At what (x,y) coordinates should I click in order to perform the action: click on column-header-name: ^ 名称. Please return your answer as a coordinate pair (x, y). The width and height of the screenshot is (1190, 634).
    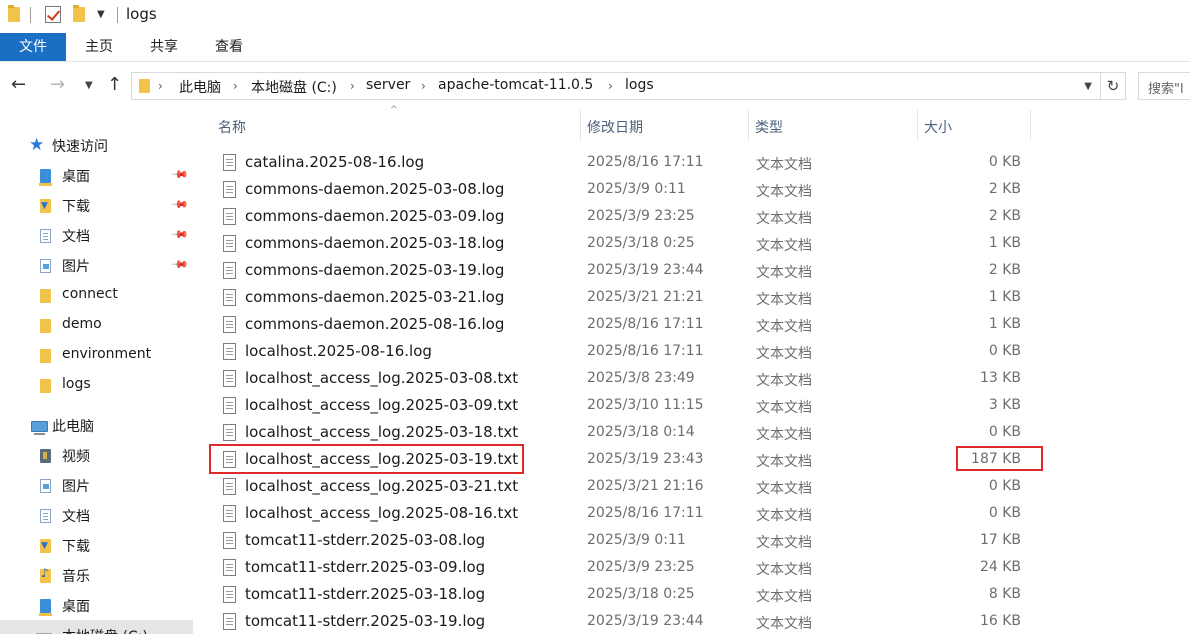
    Looking at the image, I should click on (393, 124).